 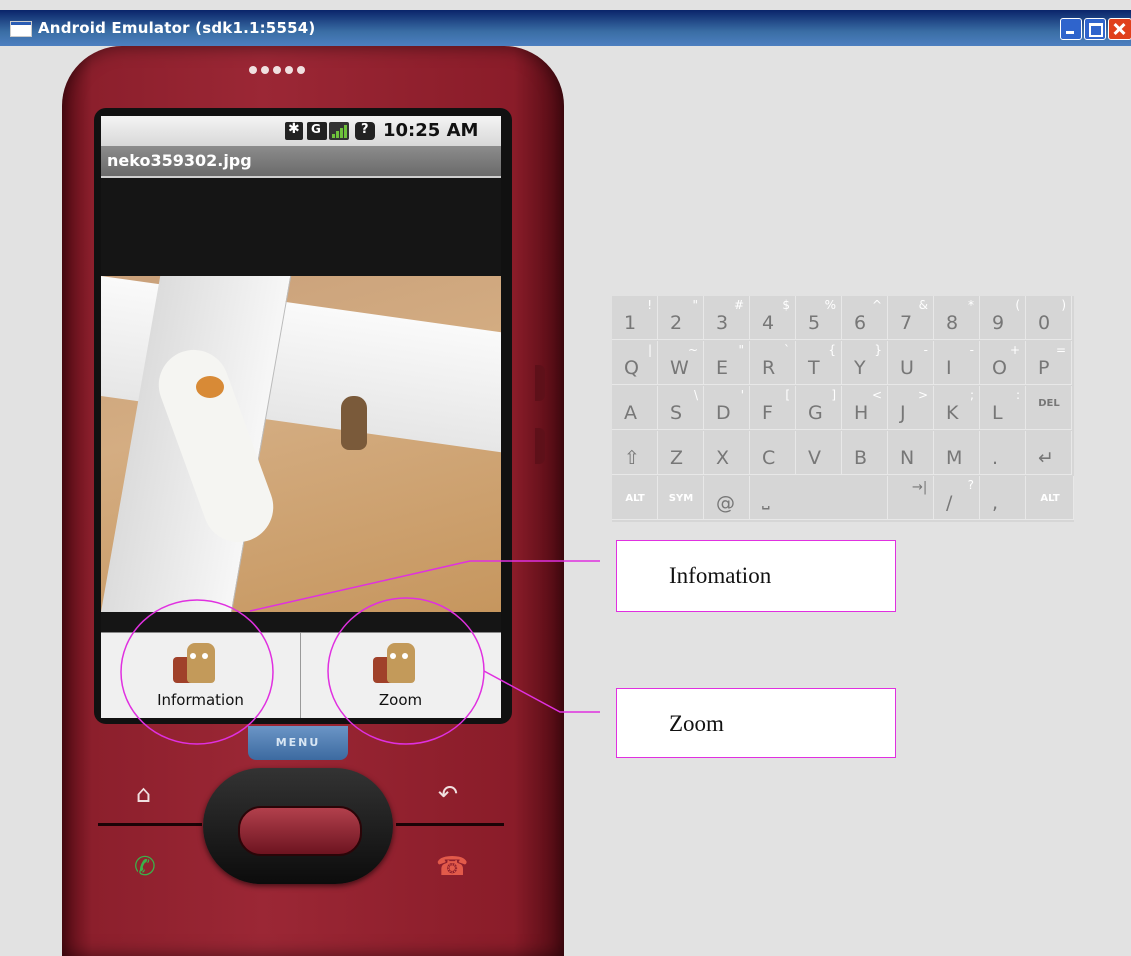 What do you see at coordinates (540, 383) in the screenshot?
I see `volume-up-button` at bounding box center [540, 383].